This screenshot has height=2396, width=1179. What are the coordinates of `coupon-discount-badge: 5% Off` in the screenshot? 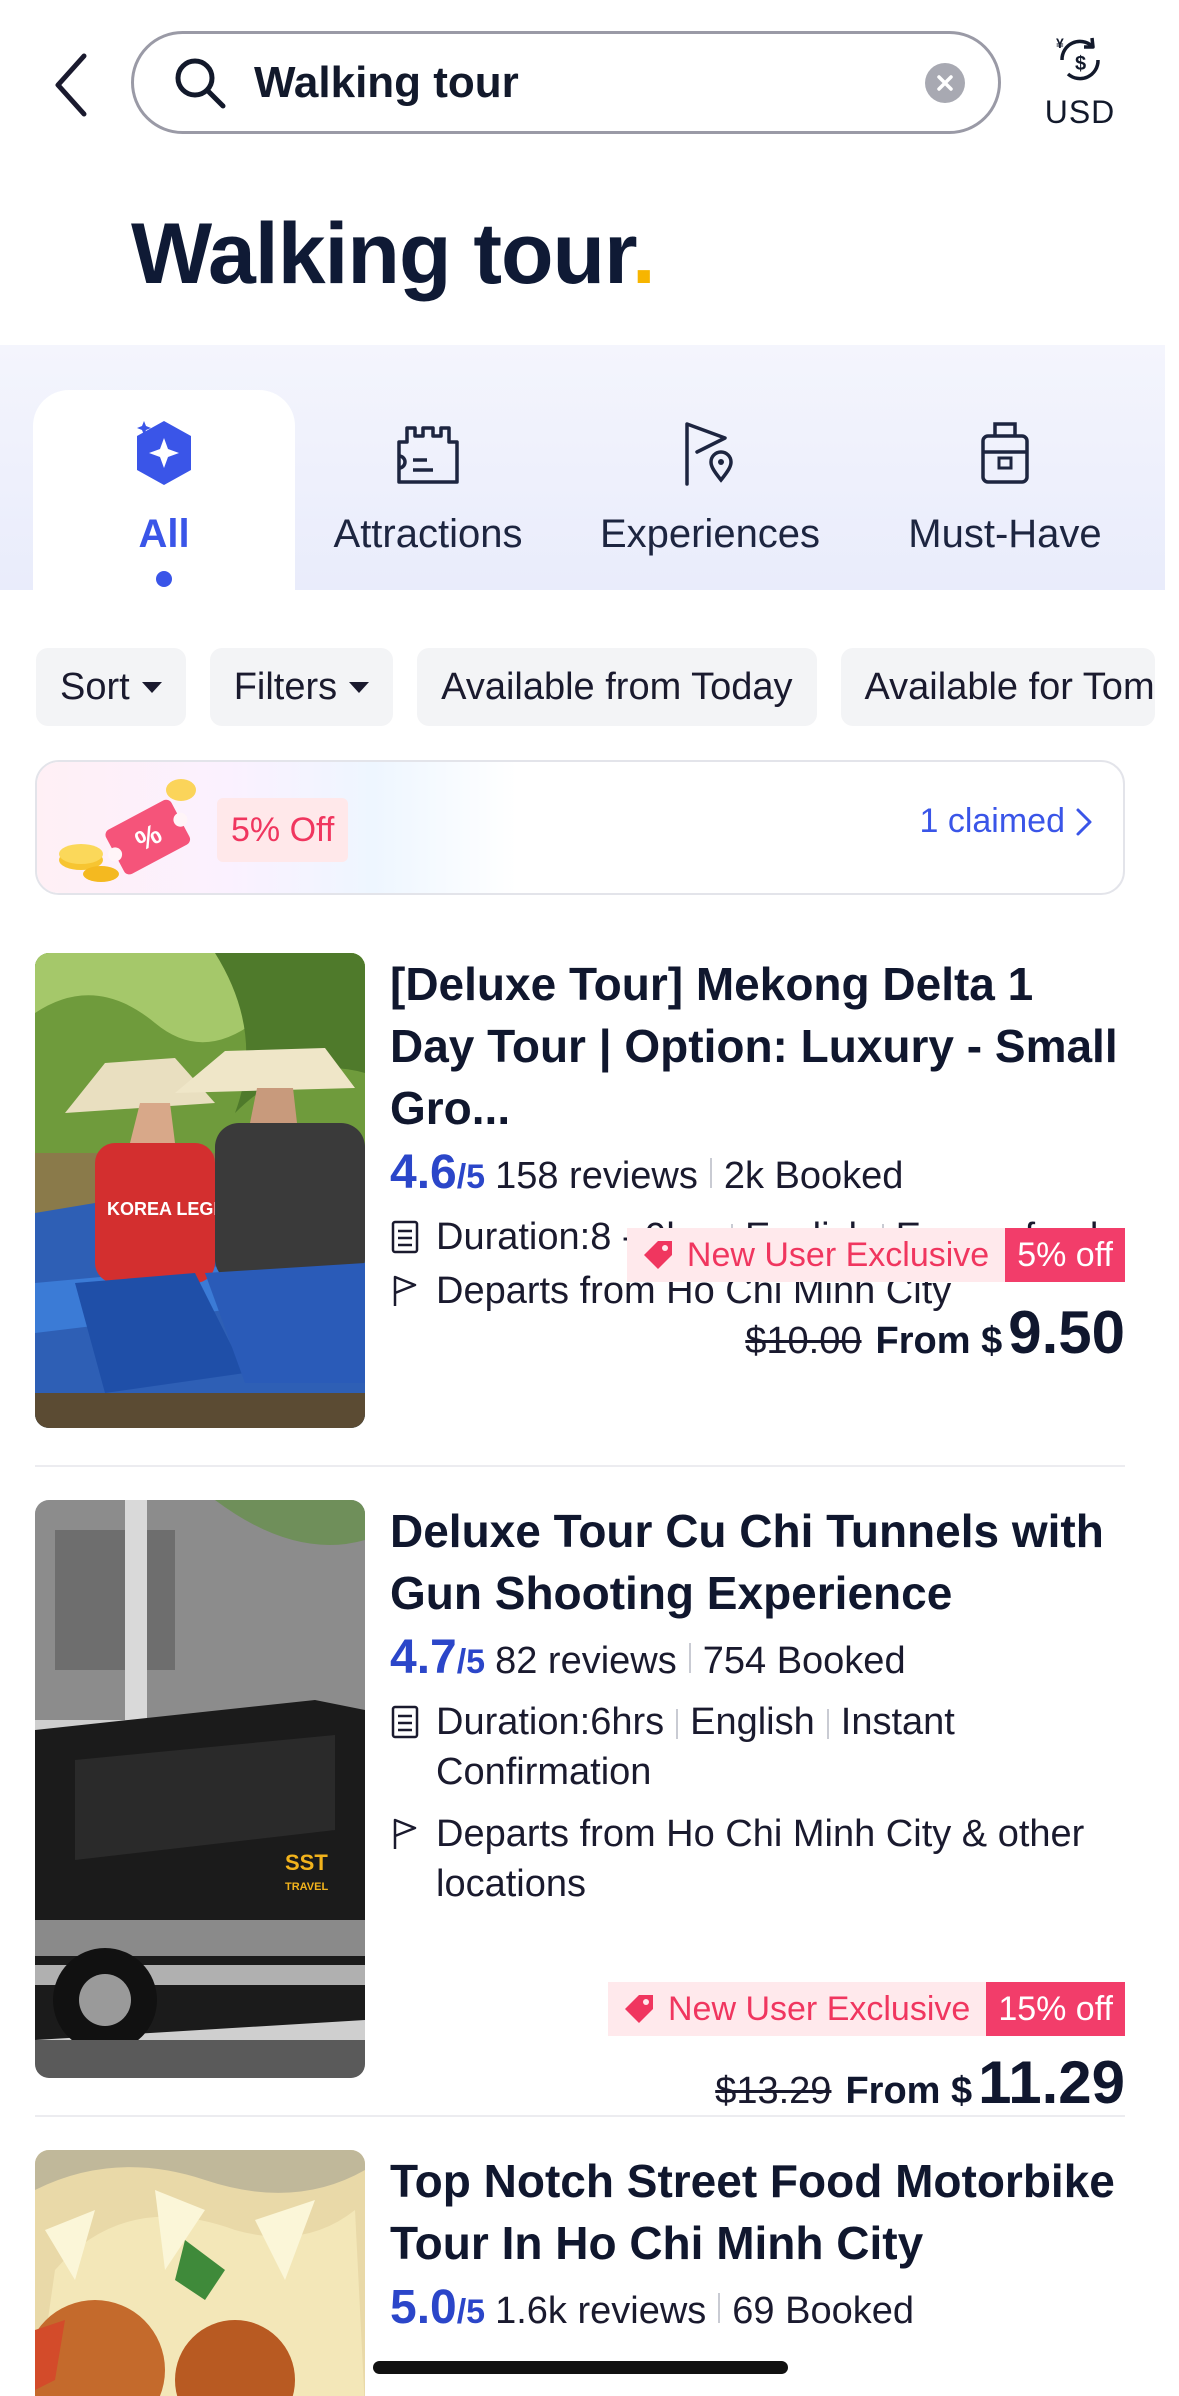 It's located at (283, 830).